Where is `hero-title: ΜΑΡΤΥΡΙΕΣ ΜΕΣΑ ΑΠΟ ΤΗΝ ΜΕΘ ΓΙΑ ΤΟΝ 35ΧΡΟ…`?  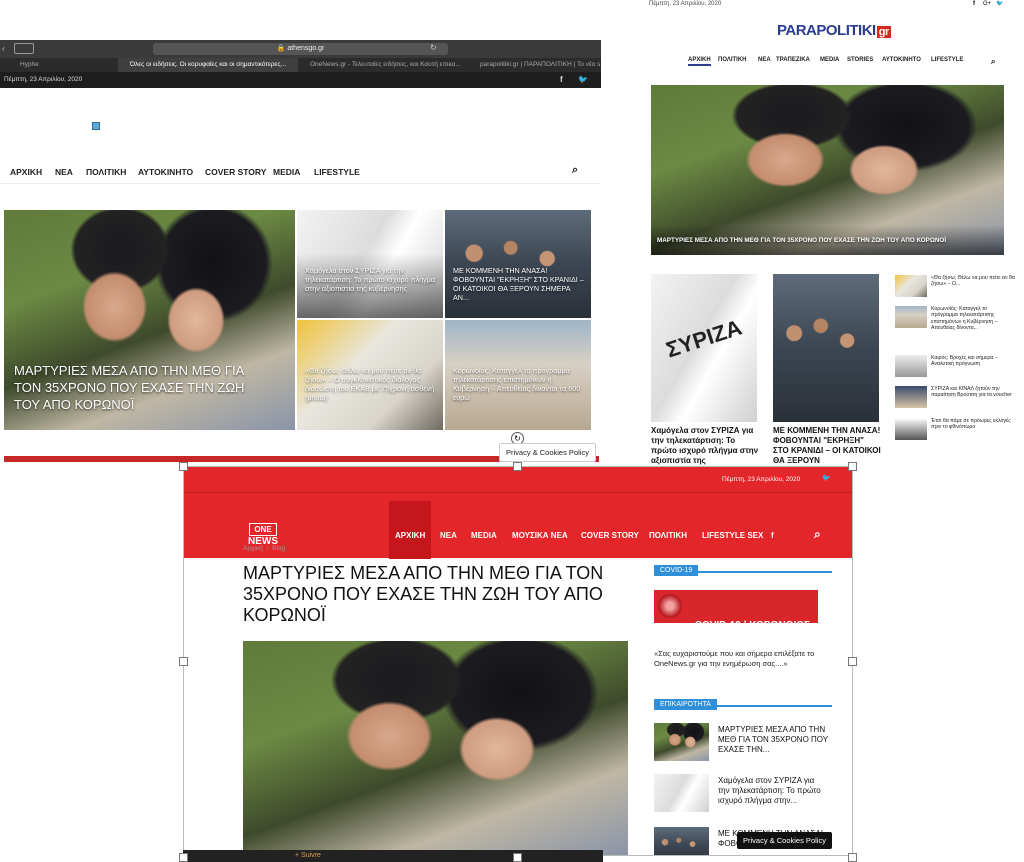
hero-title: ΜΑΡΤΥΡΙΕΣ ΜΕΣΑ ΑΠΟ ΤΗΝ ΜΕΘ ΓΙΑ ΤΟΝ 35ΧΡΟ… is located at coordinates (129, 387).